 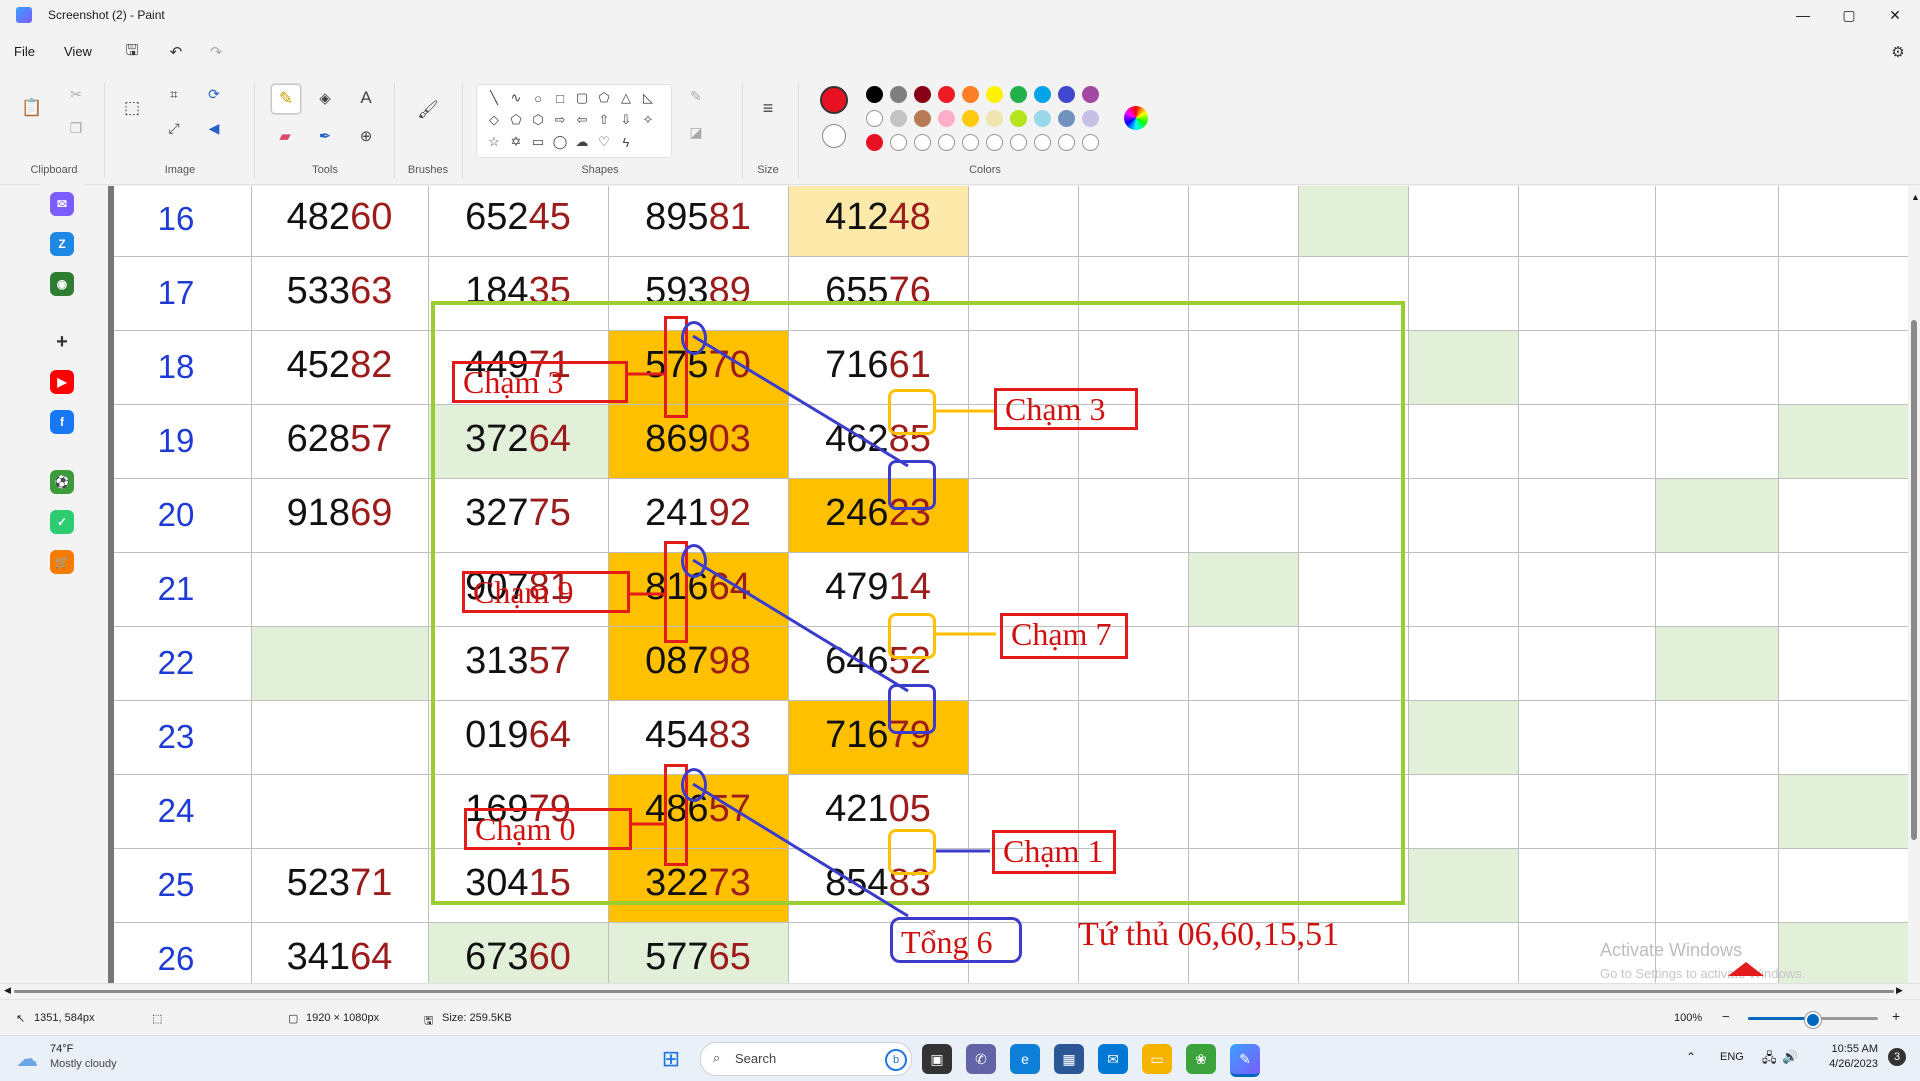 What do you see at coordinates (1850, 1064) in the screenshot?
I see `clock-date: 4/26/2023` at bounding box center [1850, 1064].